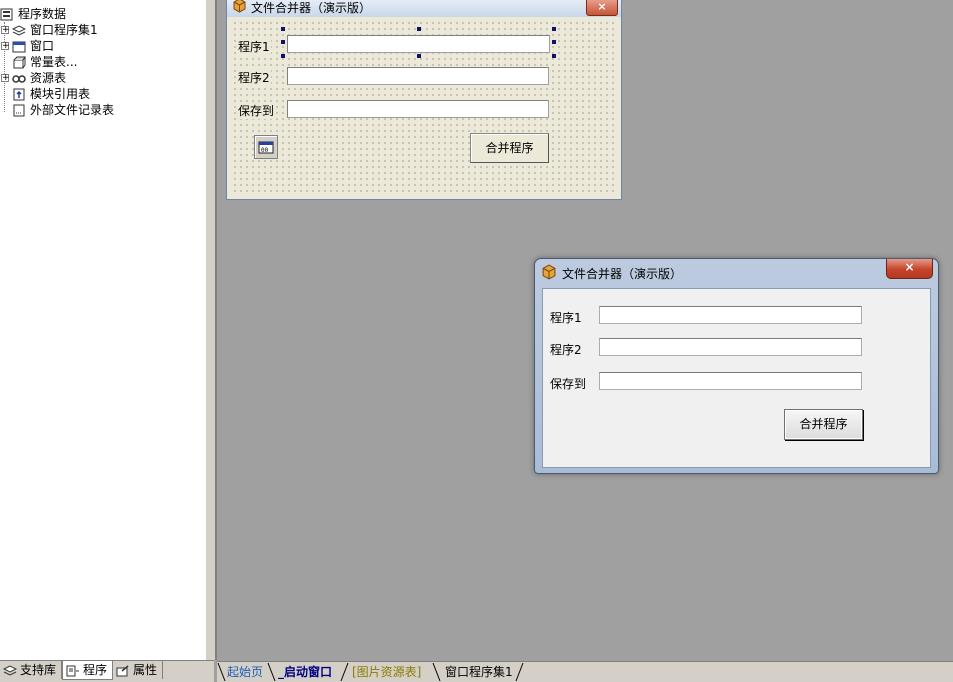  I want to click on tree-item-label: 模块引用表, so click(60, 94).